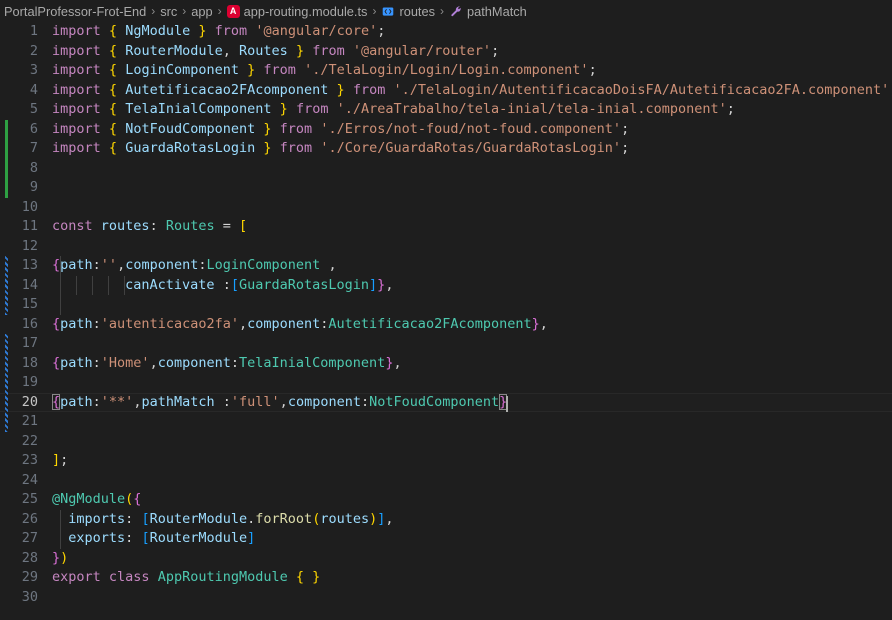 The image size is (892, 620). Describe the element at coordinates (29, 323) in the screenshot. I see `line-number: 16` at that location.